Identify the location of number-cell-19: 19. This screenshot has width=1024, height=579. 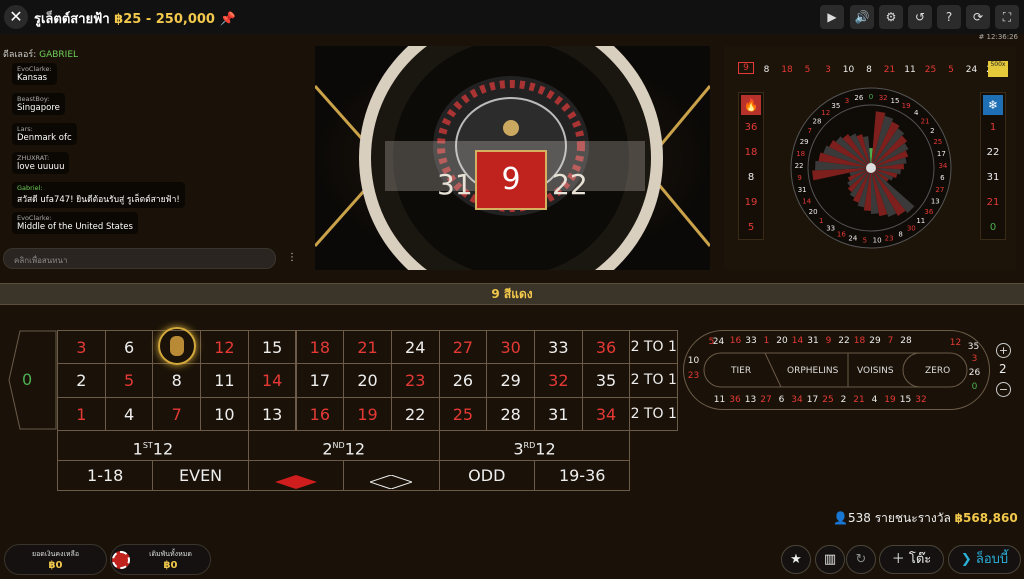
(367, 414).